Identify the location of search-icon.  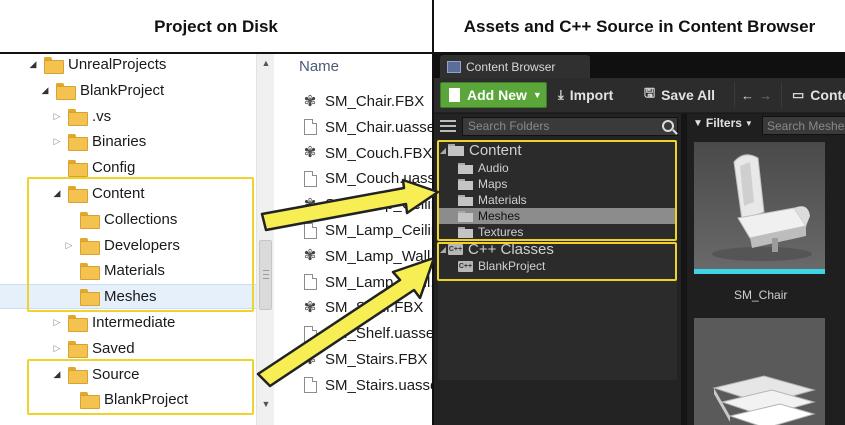
(668, 125).